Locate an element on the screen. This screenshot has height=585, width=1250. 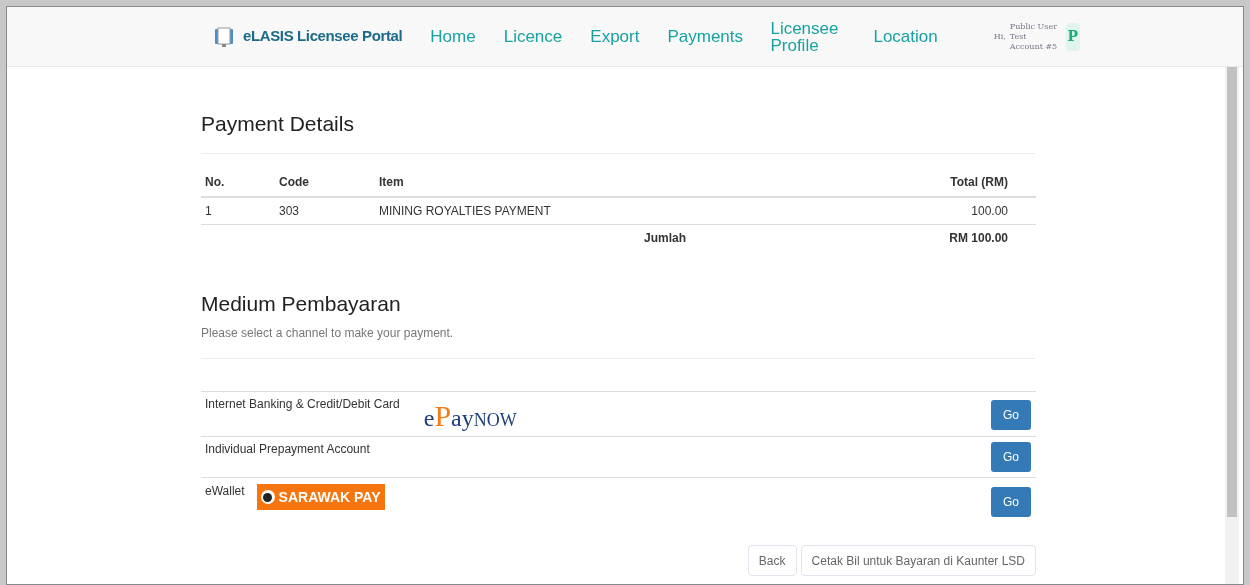
greeting-text: Hi, is located at coordinates (999, 36).